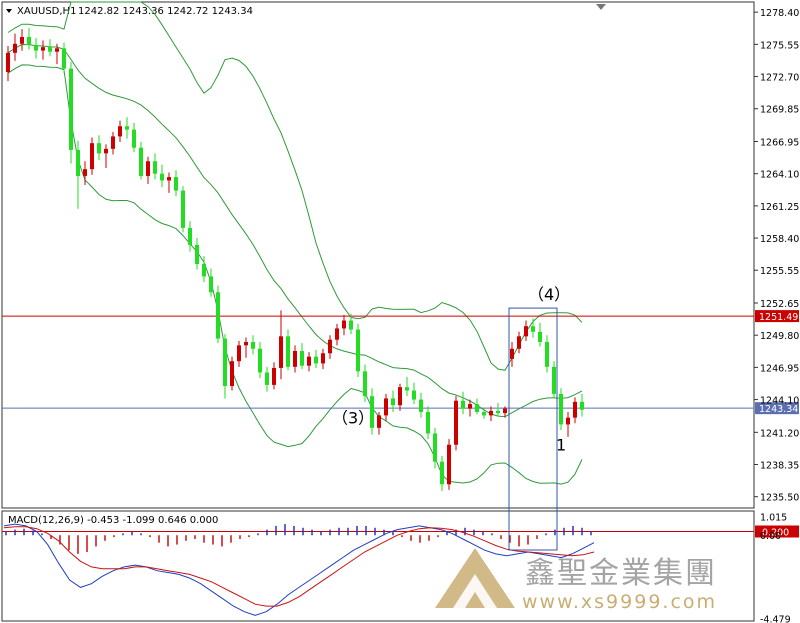 The width and height of the screenshot is (800, 623). I want to click on price-tick-label: 1241.20, so click(779, 433).